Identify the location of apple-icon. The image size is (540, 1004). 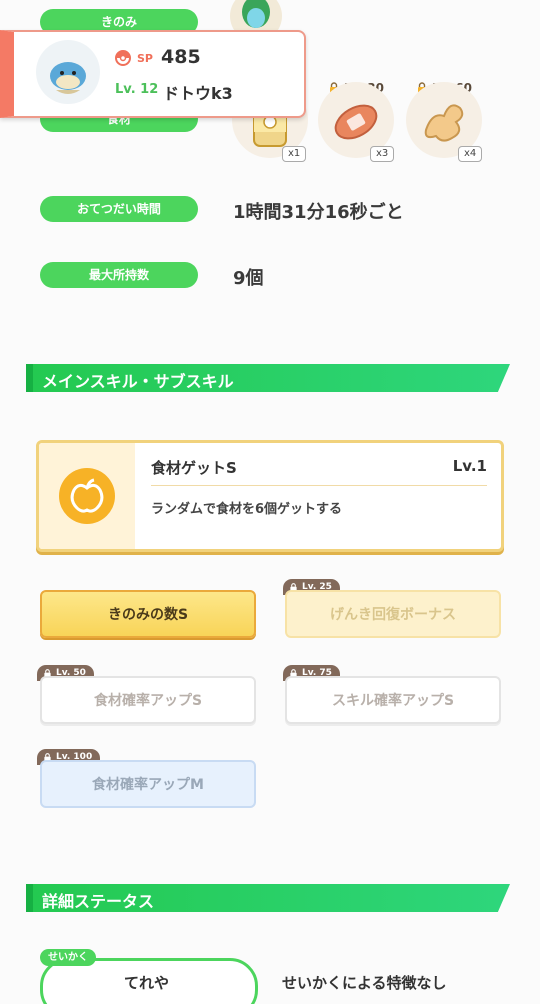
(87, 495).